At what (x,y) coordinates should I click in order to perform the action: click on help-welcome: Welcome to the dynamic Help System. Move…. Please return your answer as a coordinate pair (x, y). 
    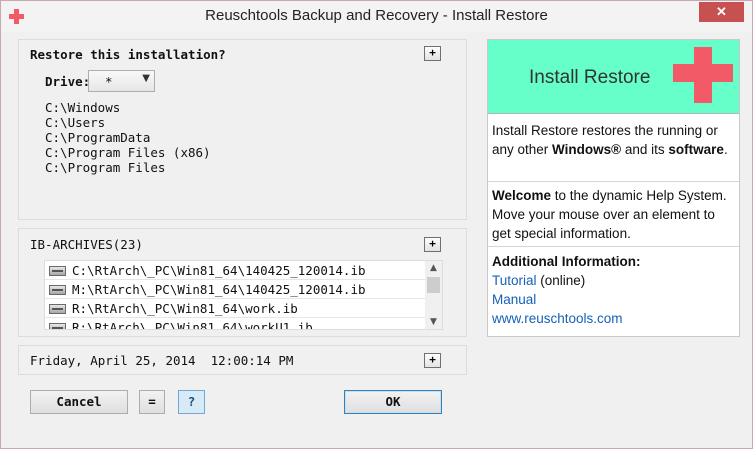
    Looking at the image, I should click on (613, 214).